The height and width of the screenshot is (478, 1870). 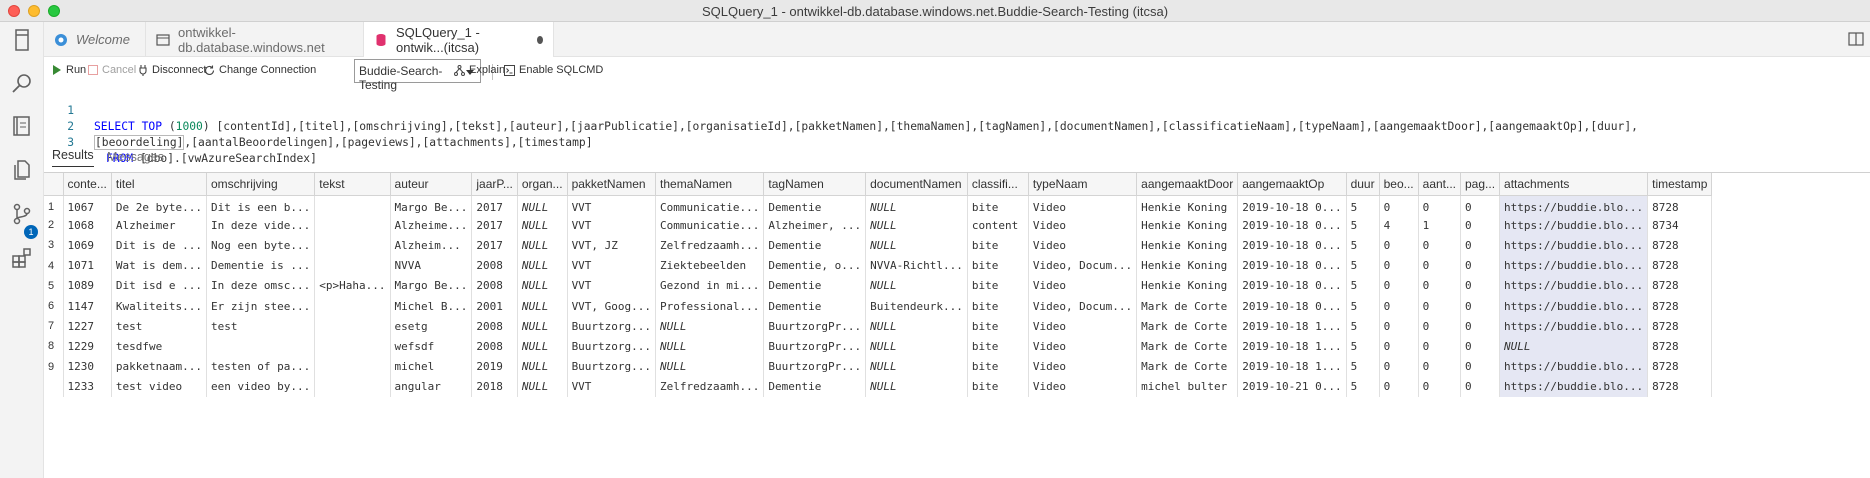 I want to click on column-header: attachments, so click(x=1574, y=184).